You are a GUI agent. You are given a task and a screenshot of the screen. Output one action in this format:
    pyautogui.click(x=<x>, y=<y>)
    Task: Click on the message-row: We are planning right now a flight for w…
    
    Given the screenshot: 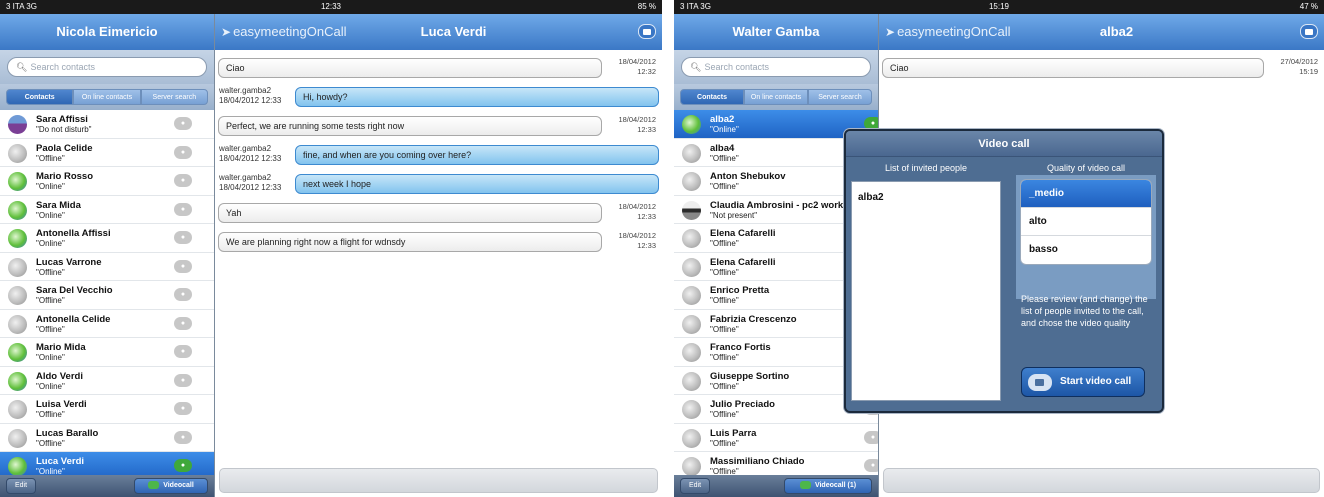 What is the action you would take?
    pyautogui.click(x=438, y=242)
    